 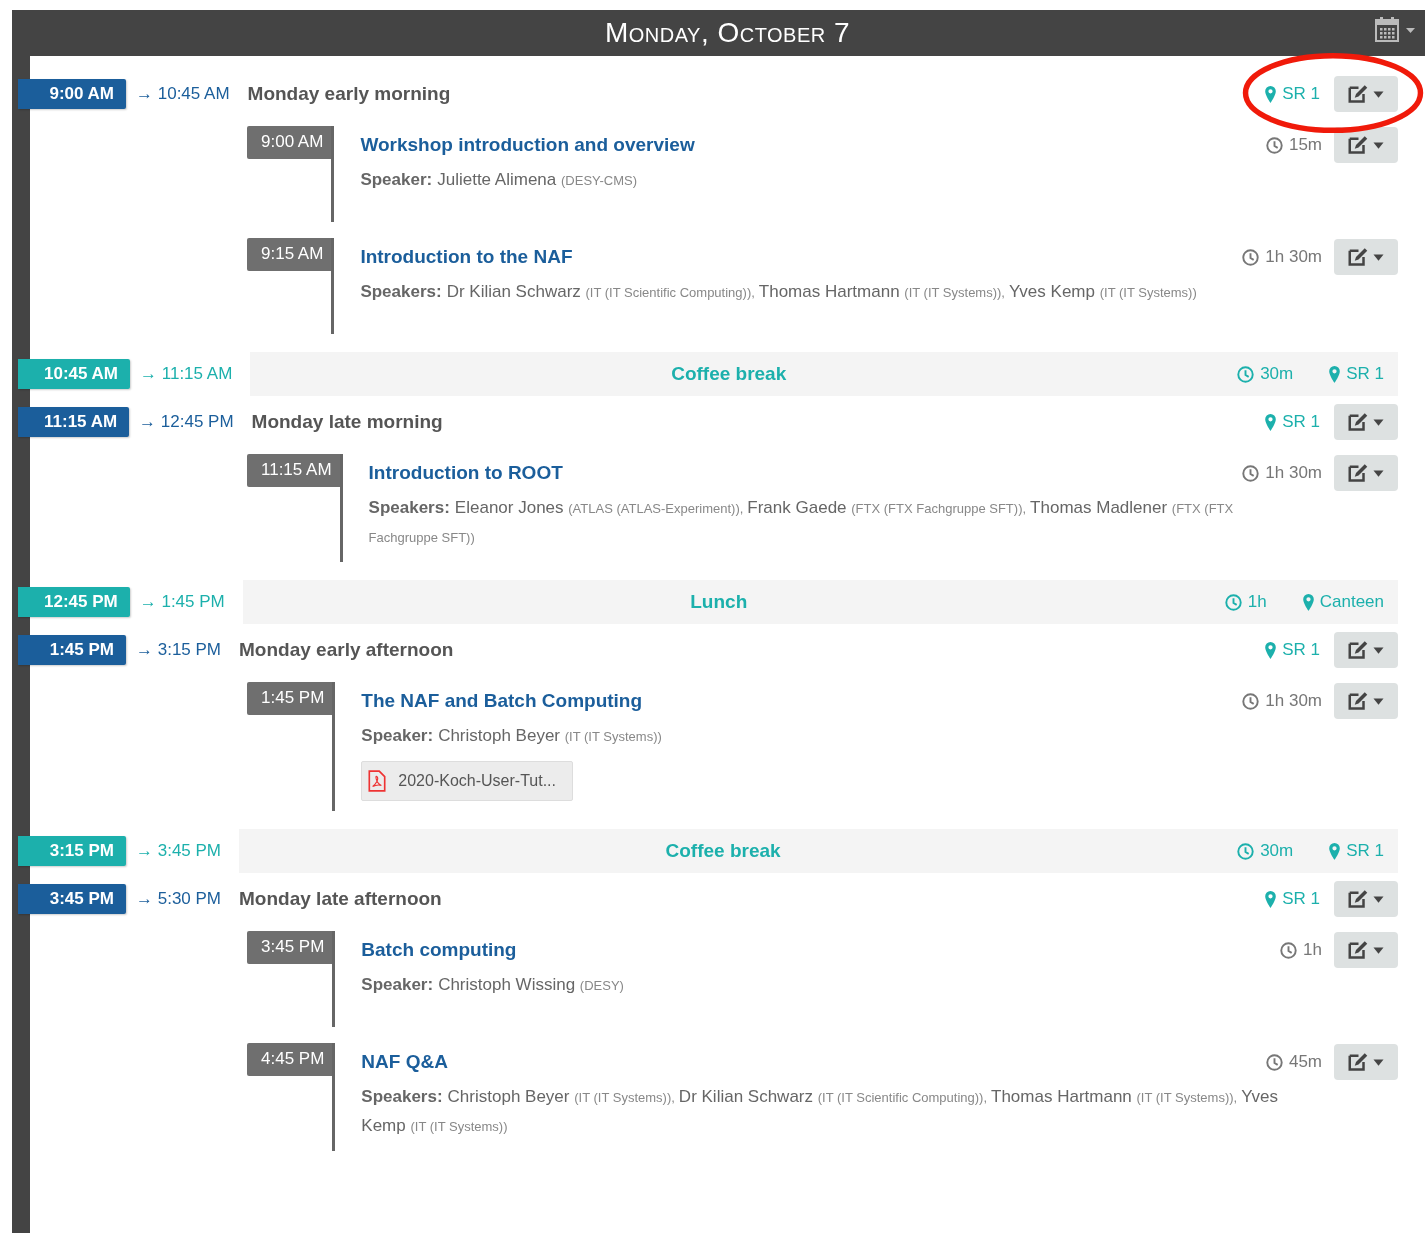 I want to click on contribution-time-tag: 9:15 AM, so click(x=289, y=254).